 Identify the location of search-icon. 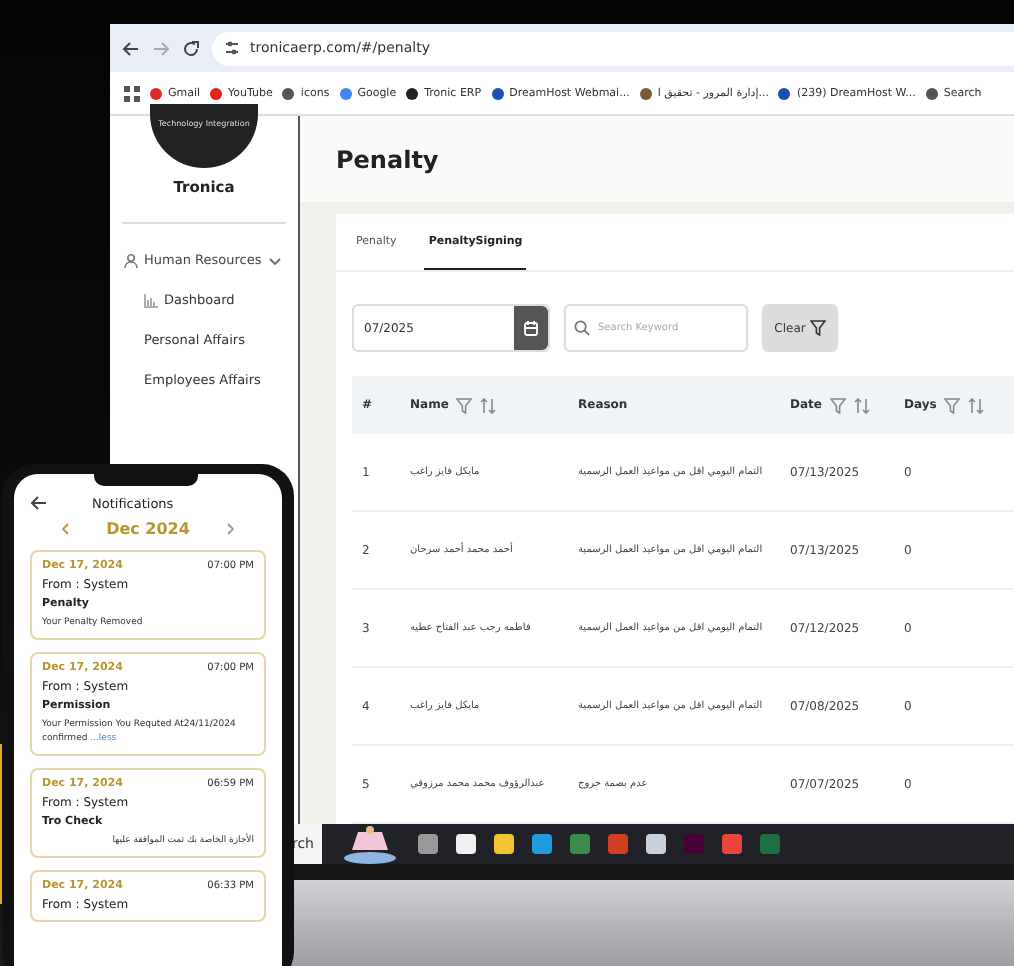
(582, 328).